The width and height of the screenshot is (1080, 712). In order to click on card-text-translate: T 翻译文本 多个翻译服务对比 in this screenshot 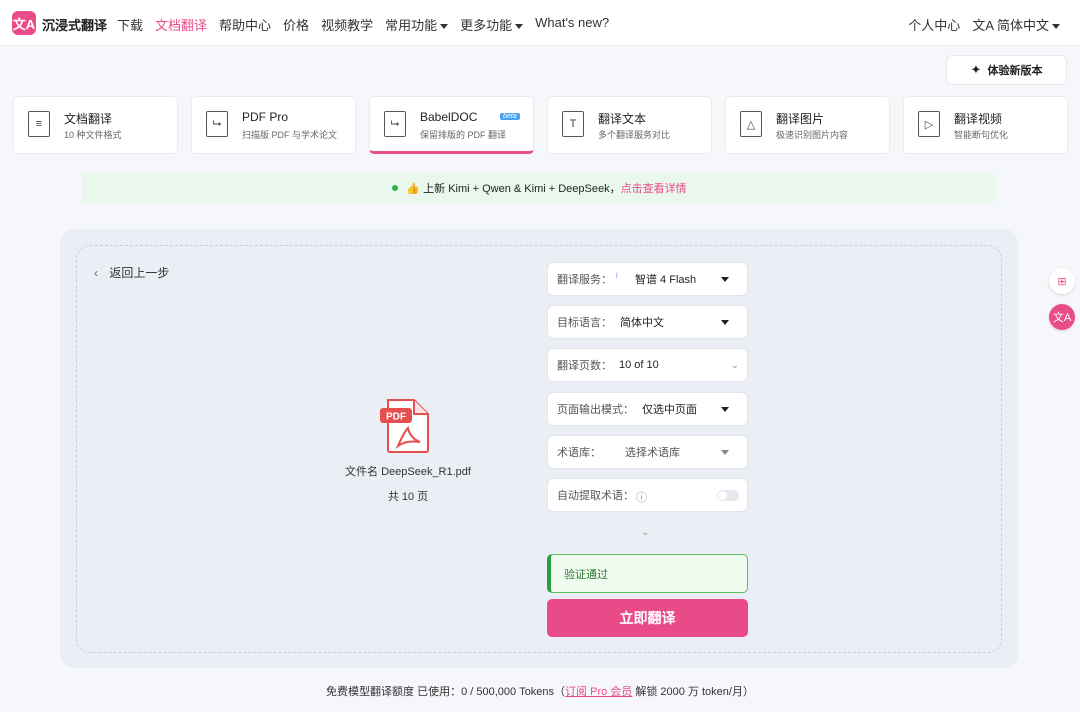, I will do `click(629, 125)`.